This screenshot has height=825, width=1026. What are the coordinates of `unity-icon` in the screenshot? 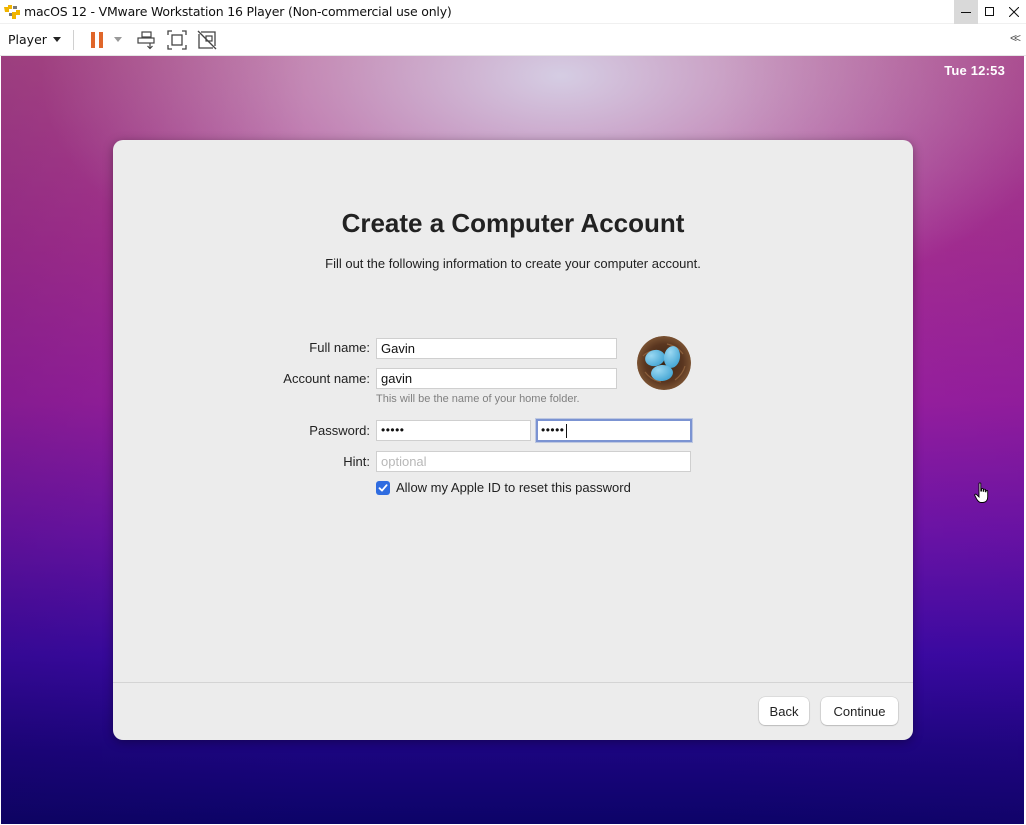 It's located at (207, 39).